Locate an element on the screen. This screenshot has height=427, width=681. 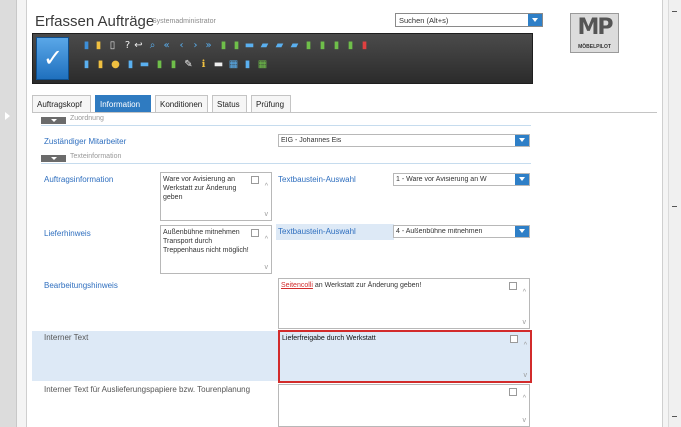
user-name: Systemadministrator is located at coordinates (184, 21).